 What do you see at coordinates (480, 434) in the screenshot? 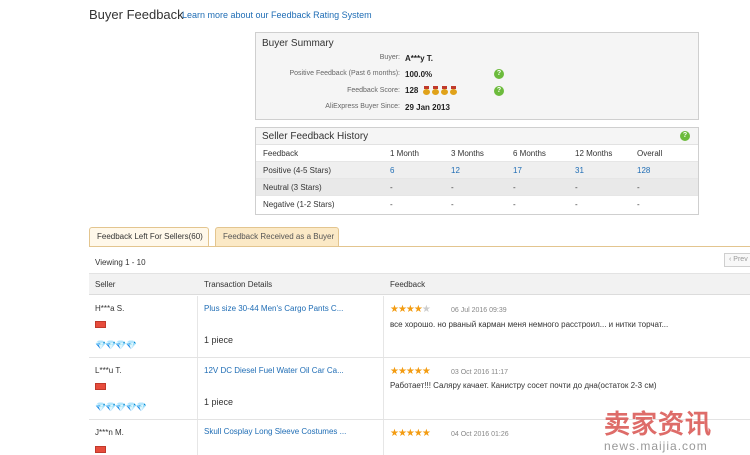
I see `feedback-date: 04 Oct 2016 01:26` at bounding box center [480, 434].